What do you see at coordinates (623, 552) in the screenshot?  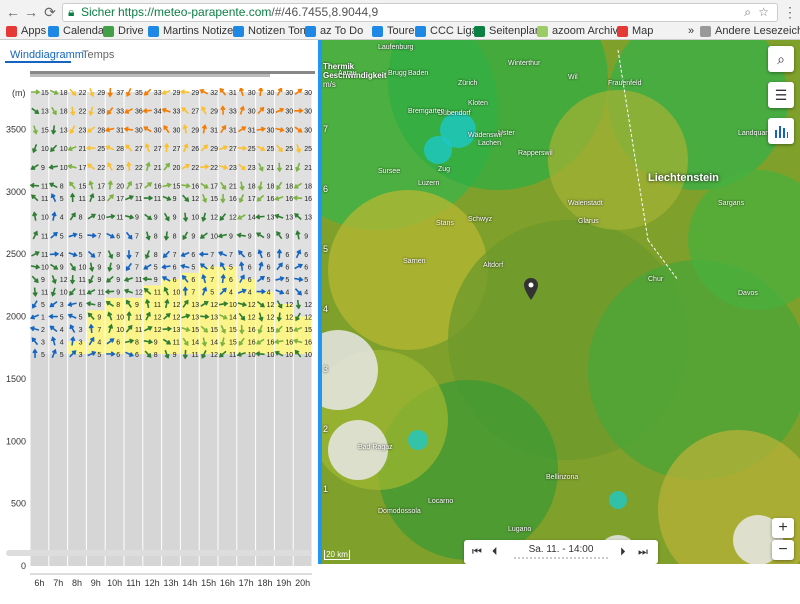 I see `next-step-icon: ⏵` at bounding box center [623, 552].